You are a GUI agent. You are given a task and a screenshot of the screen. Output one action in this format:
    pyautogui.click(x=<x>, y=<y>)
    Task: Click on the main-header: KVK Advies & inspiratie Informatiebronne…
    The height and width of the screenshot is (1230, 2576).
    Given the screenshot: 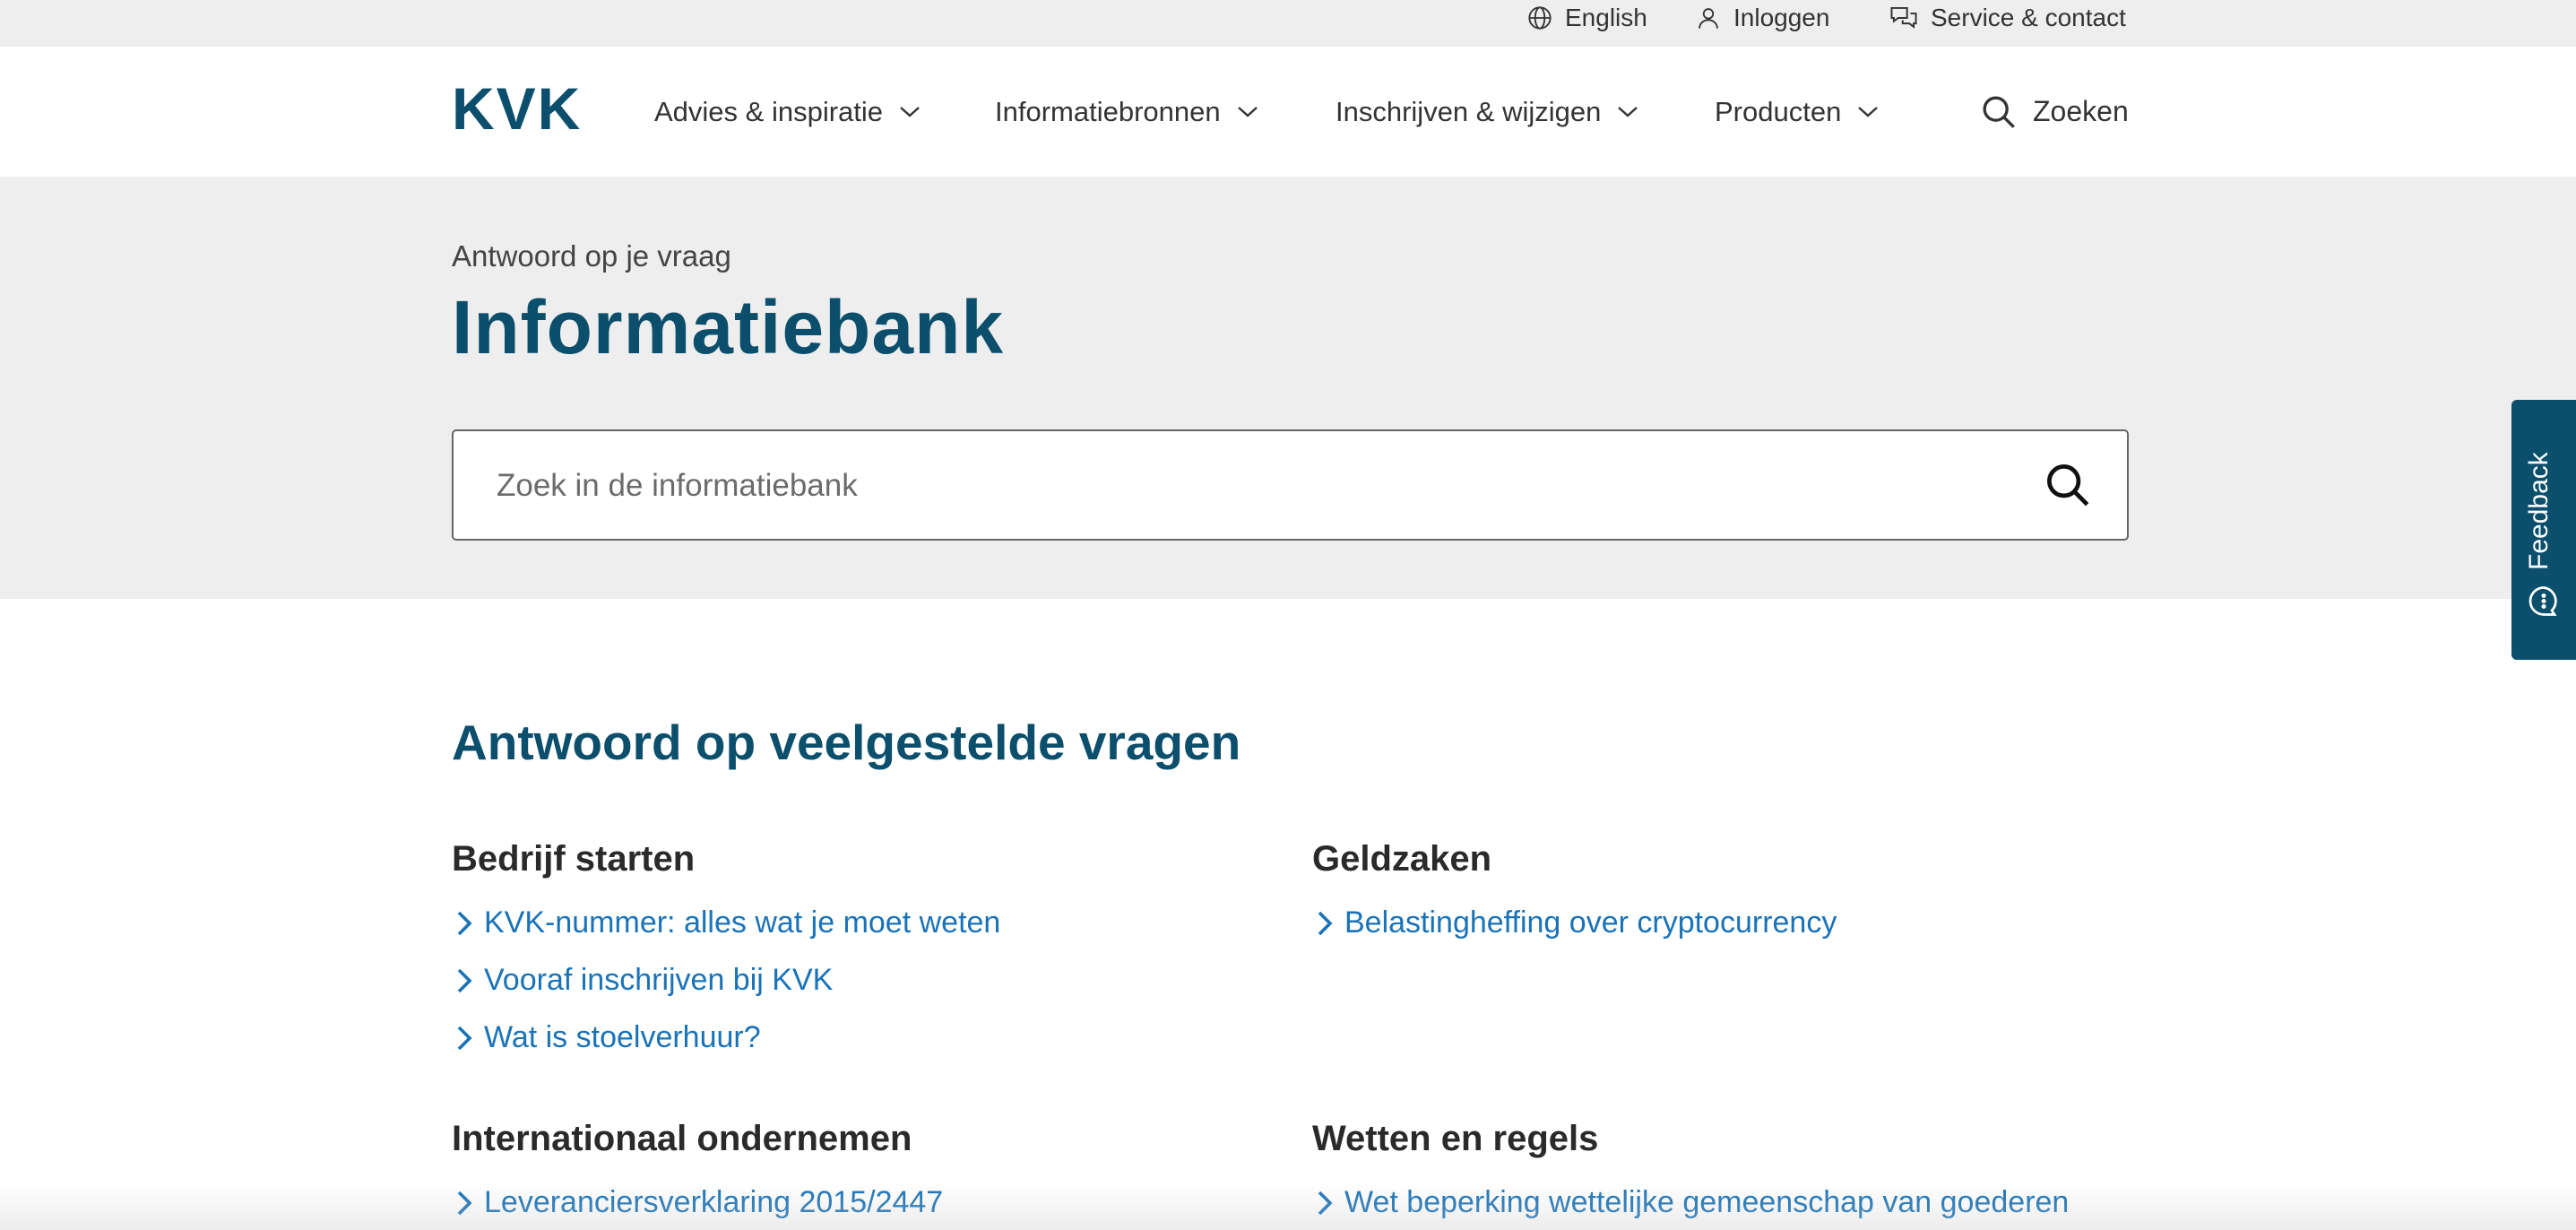 What is the action you would take?
    pyautogui.click(x=1288, y=112)
    